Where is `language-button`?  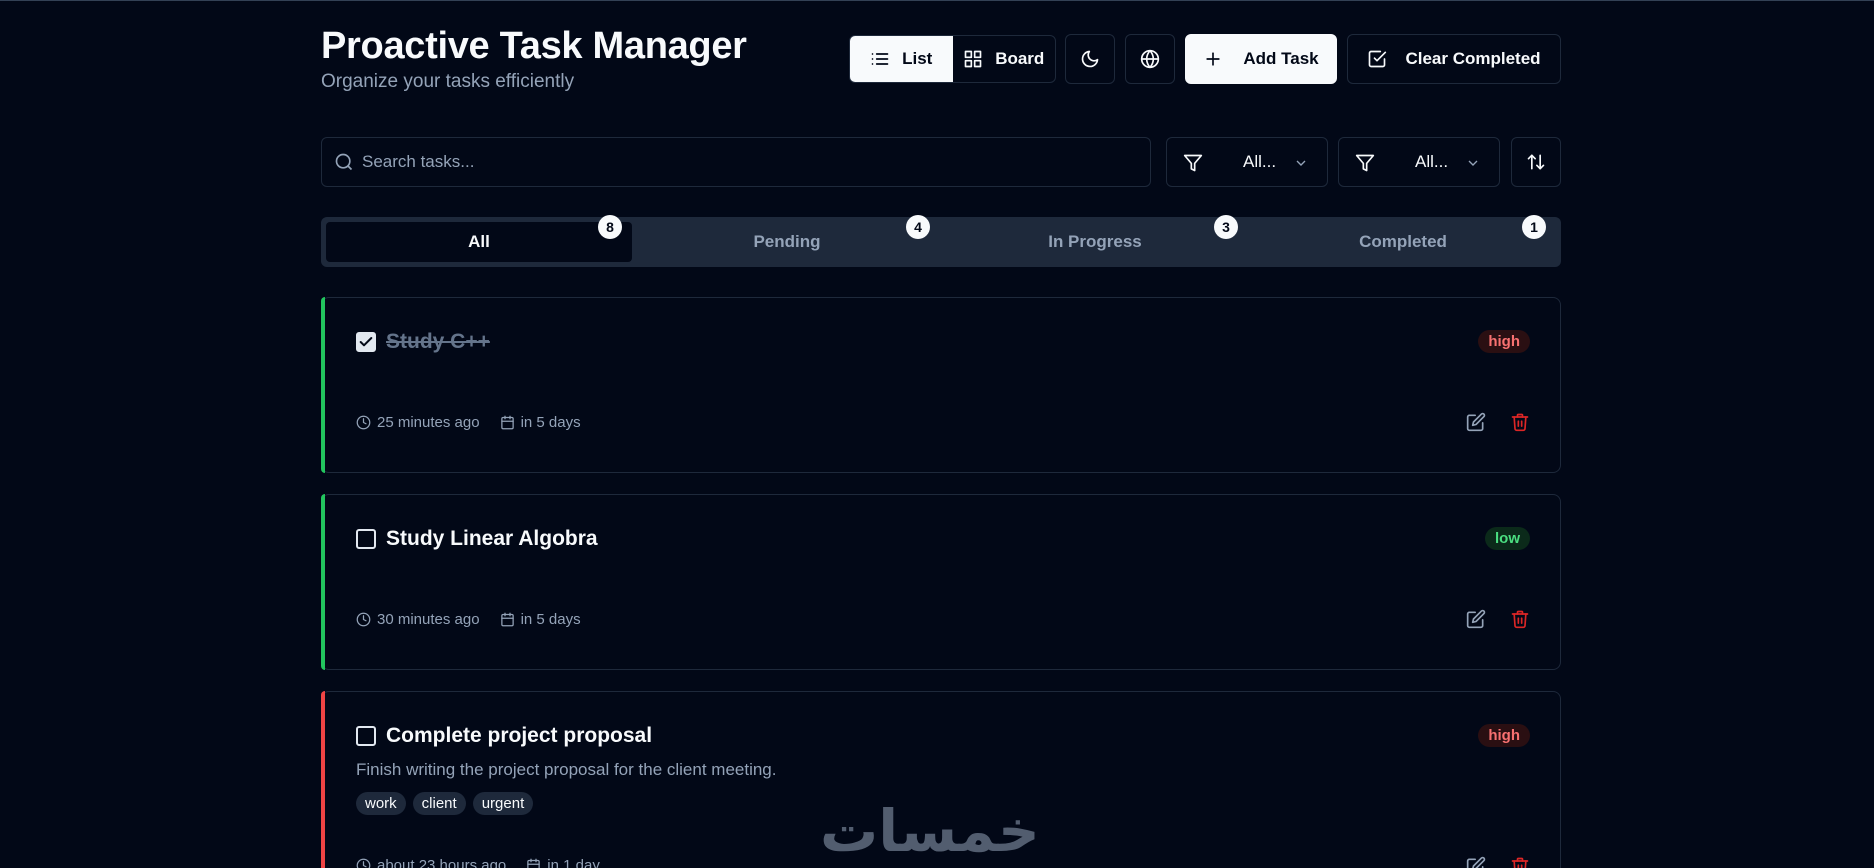
language-button is located at coordinates (1150, 59).